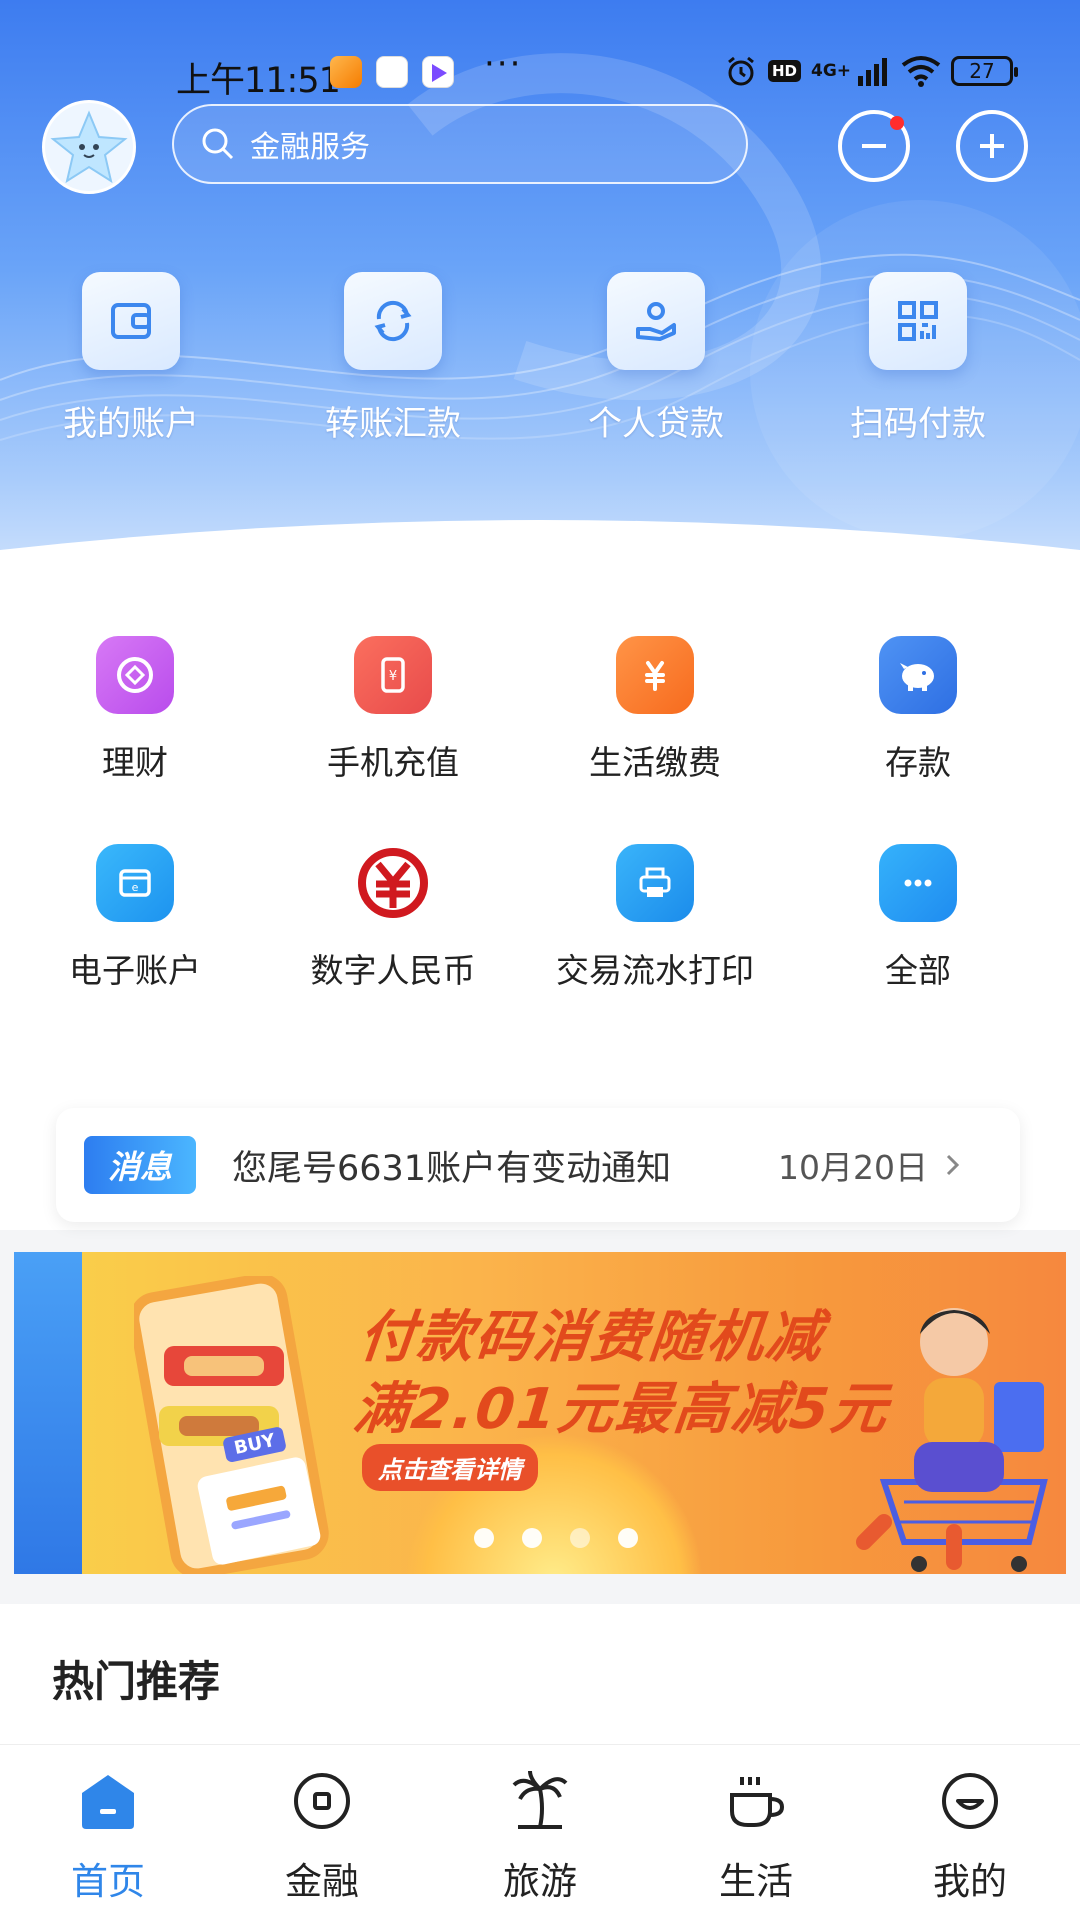 The image size is (1080, 1920). Describe the element at coordinates (853, 1167) in the screenshot. I see `message-date: 10月20日` at that location.